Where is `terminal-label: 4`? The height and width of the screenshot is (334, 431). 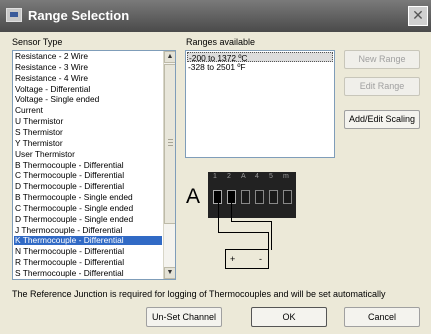 terminal-label: 4 is located at coordinates (257, 176).